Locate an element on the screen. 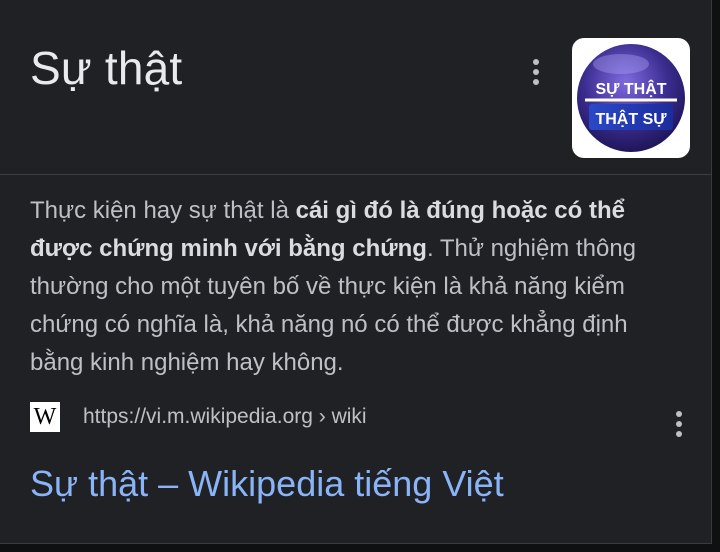  wikipedia-logo-icon: W is located at coordinates (45, 417).